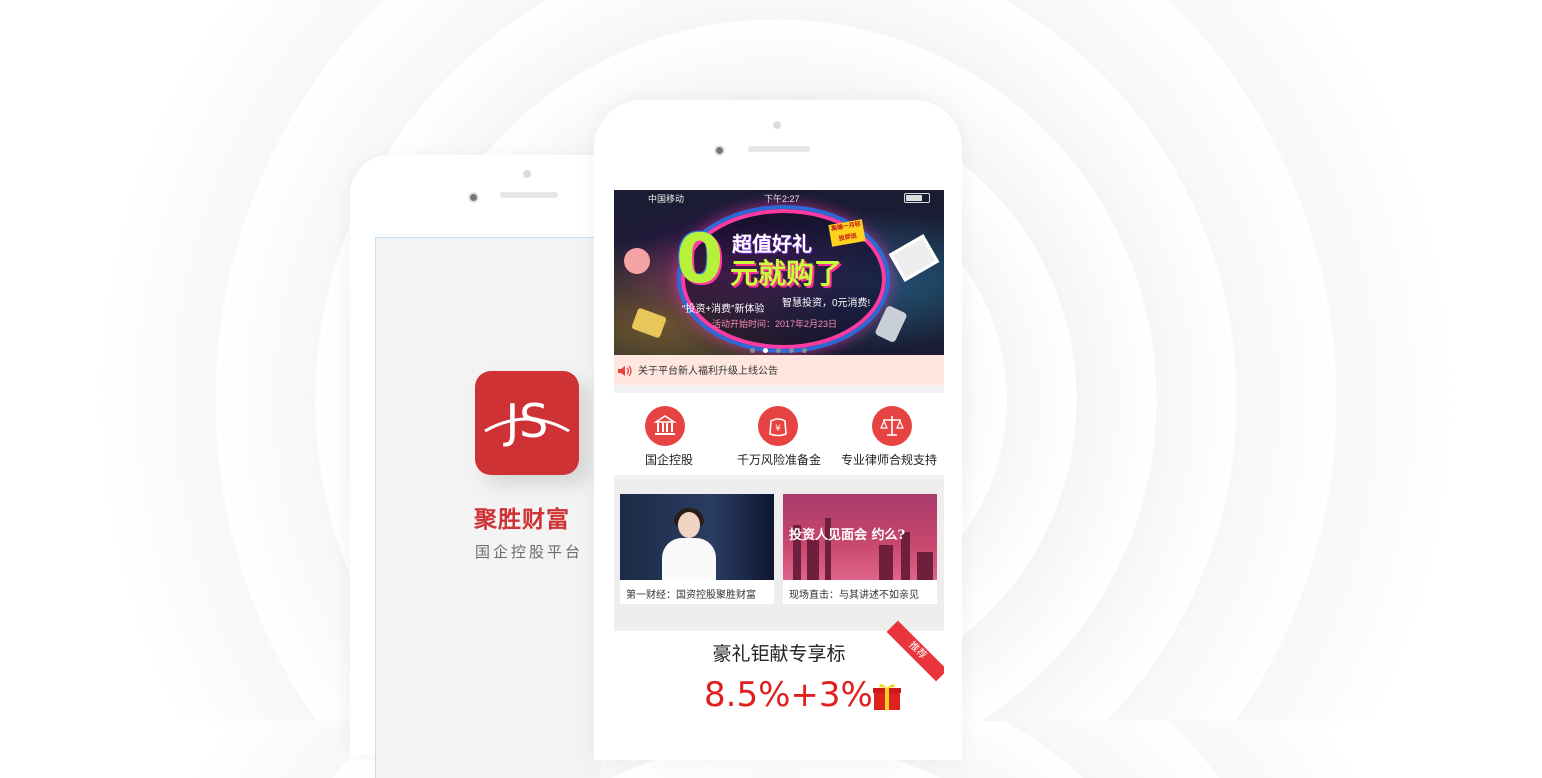 The width and height of the screenshot is (1542, 778). Describe the element at coordinates (637, 261) in the screenshot. I see `cosmetic-ball-image` at that location.